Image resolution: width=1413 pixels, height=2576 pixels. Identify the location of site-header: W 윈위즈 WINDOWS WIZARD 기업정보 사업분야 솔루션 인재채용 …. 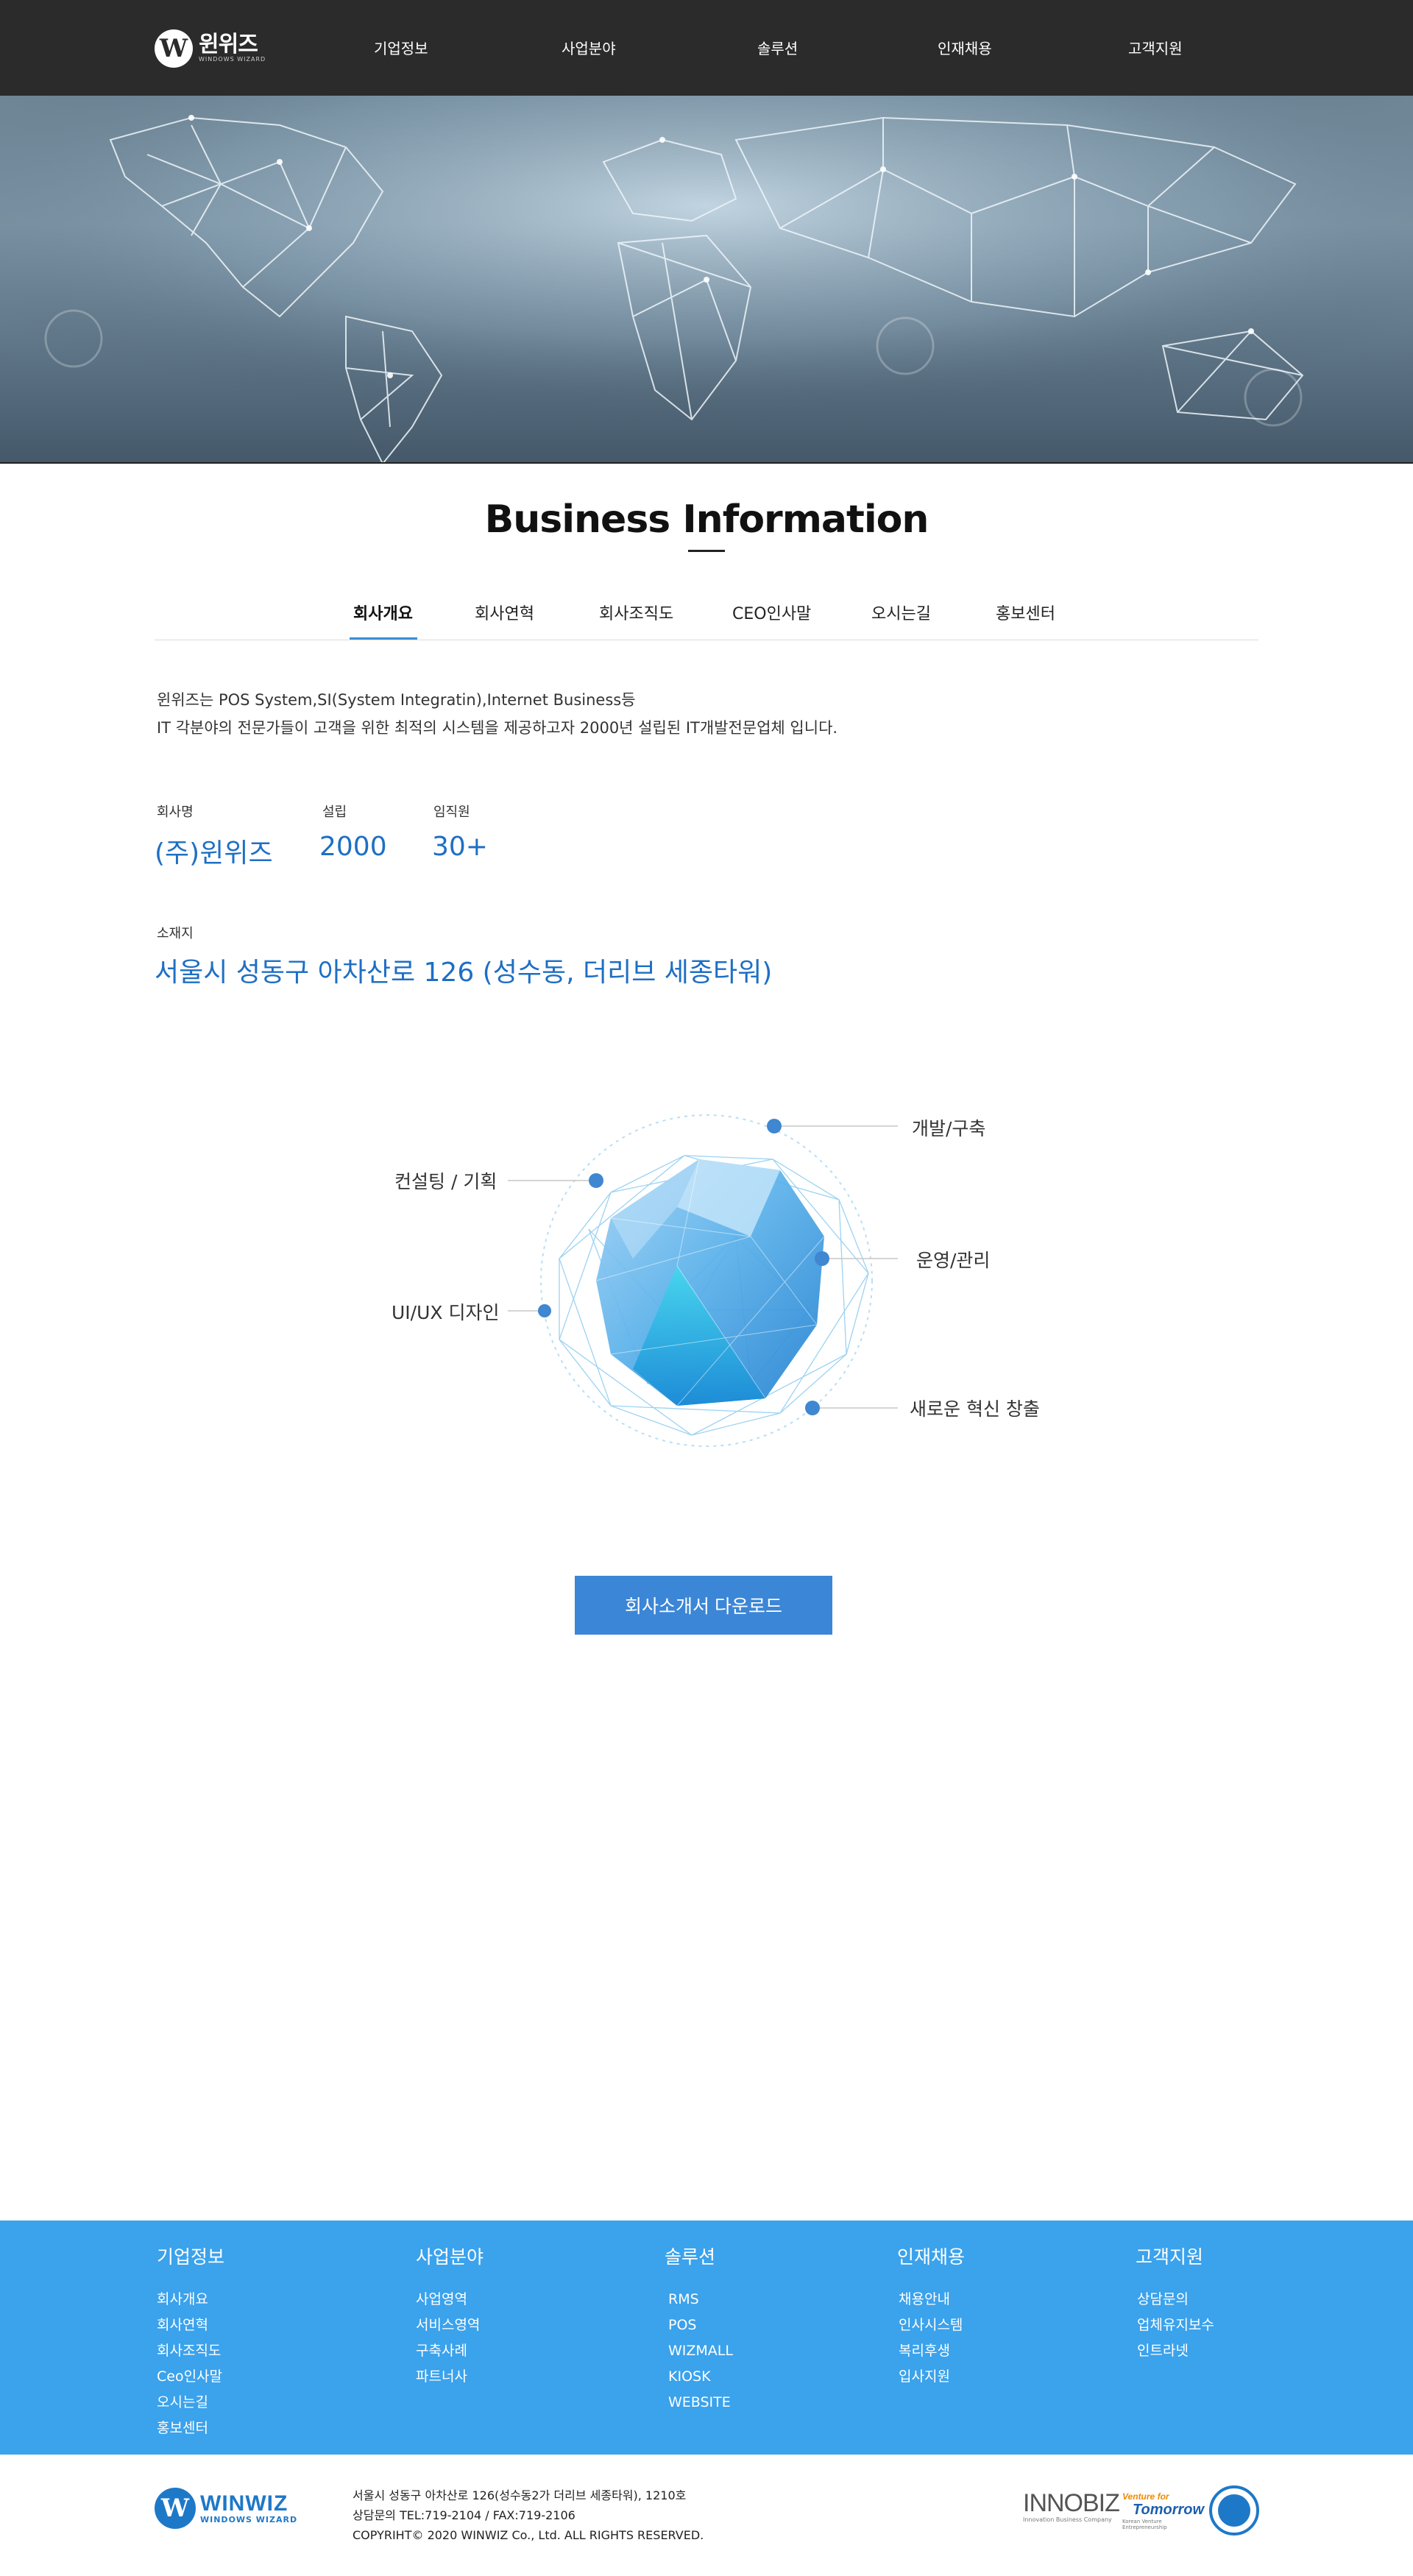
(706, 48).